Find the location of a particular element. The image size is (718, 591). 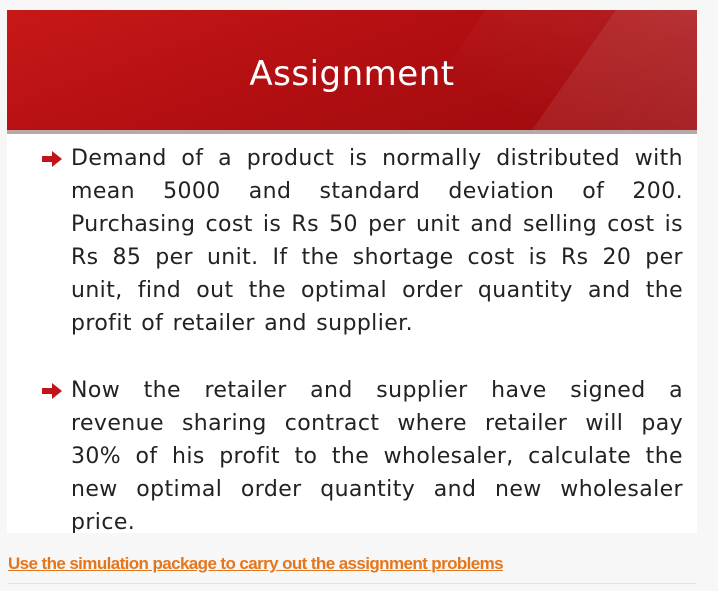

banner-divider is located at coordinates (352, 132).